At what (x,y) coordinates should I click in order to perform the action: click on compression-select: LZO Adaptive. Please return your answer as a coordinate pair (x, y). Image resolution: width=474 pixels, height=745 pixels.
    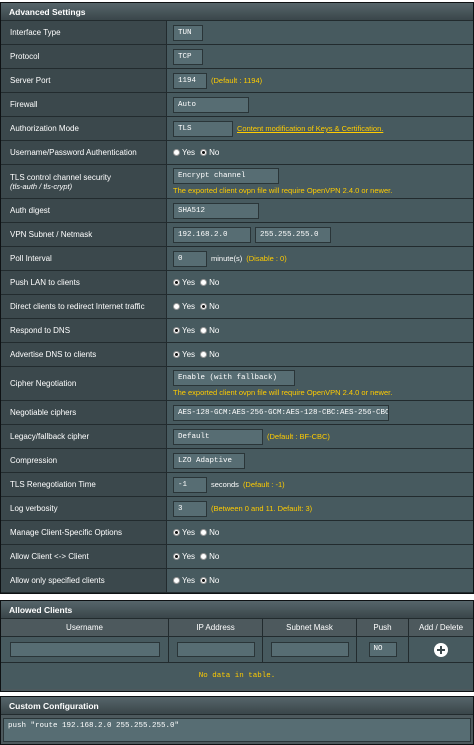
    Looking at the image, I should click on (209, 460).